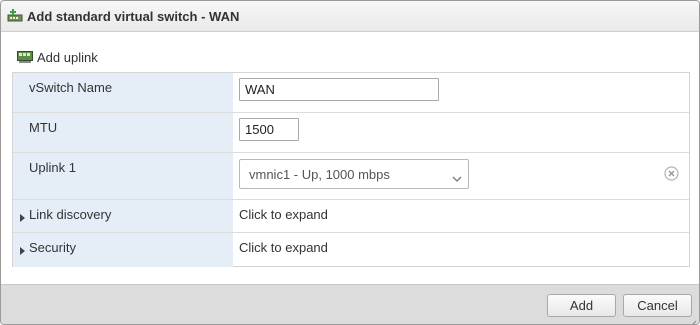 This screenshot has width=700, height=325. I want to click on security-expand: Click to expand, so click(283, 247).